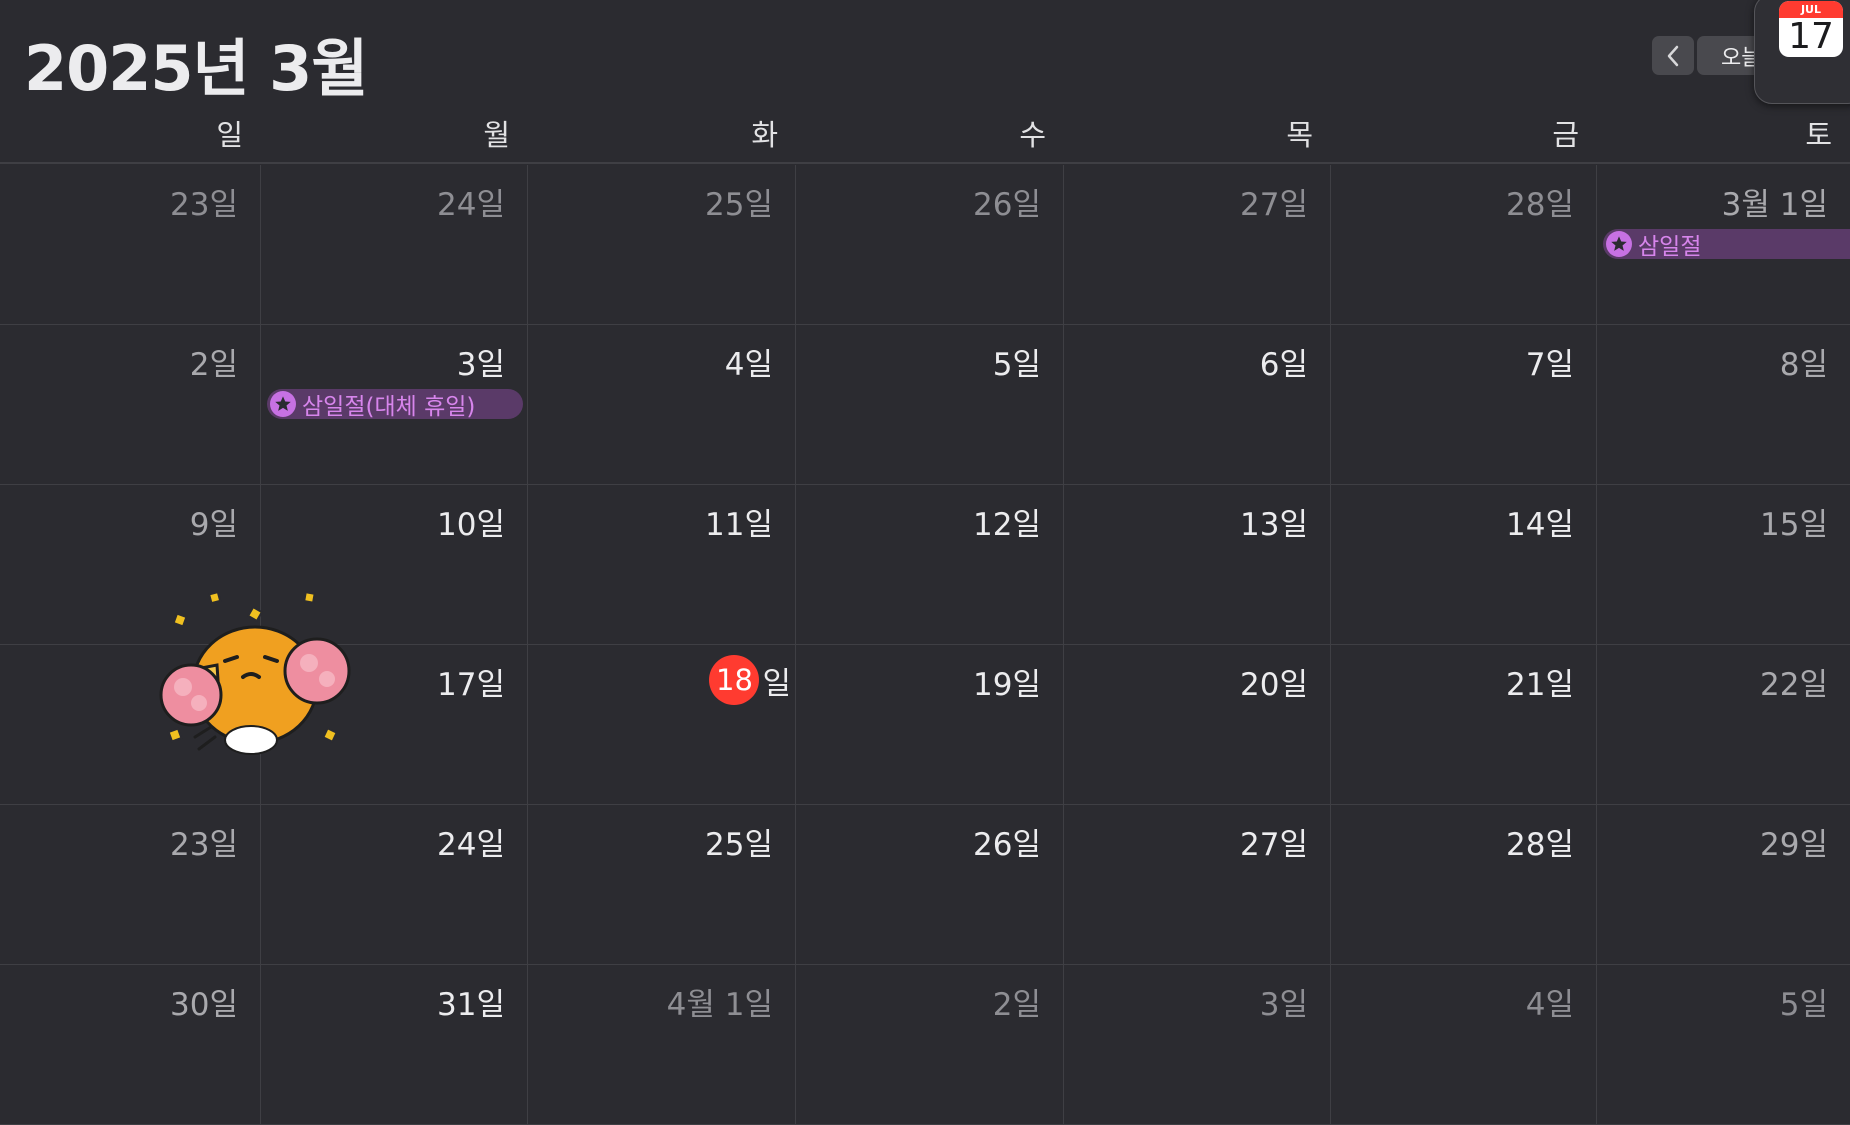 Image resolution: width=1850 pixels, height=1125 pixels. I want to click on date-label: 10일, so click(471, 525).